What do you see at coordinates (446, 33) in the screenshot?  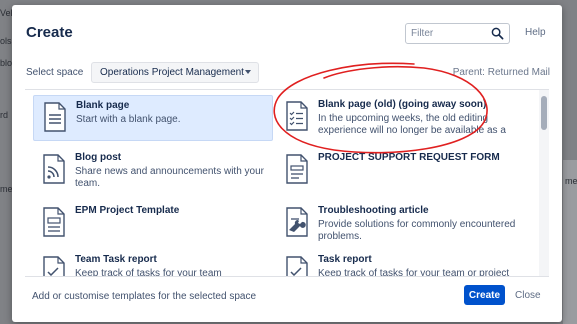 I see `filter-input` at bounding box center [446, 33].